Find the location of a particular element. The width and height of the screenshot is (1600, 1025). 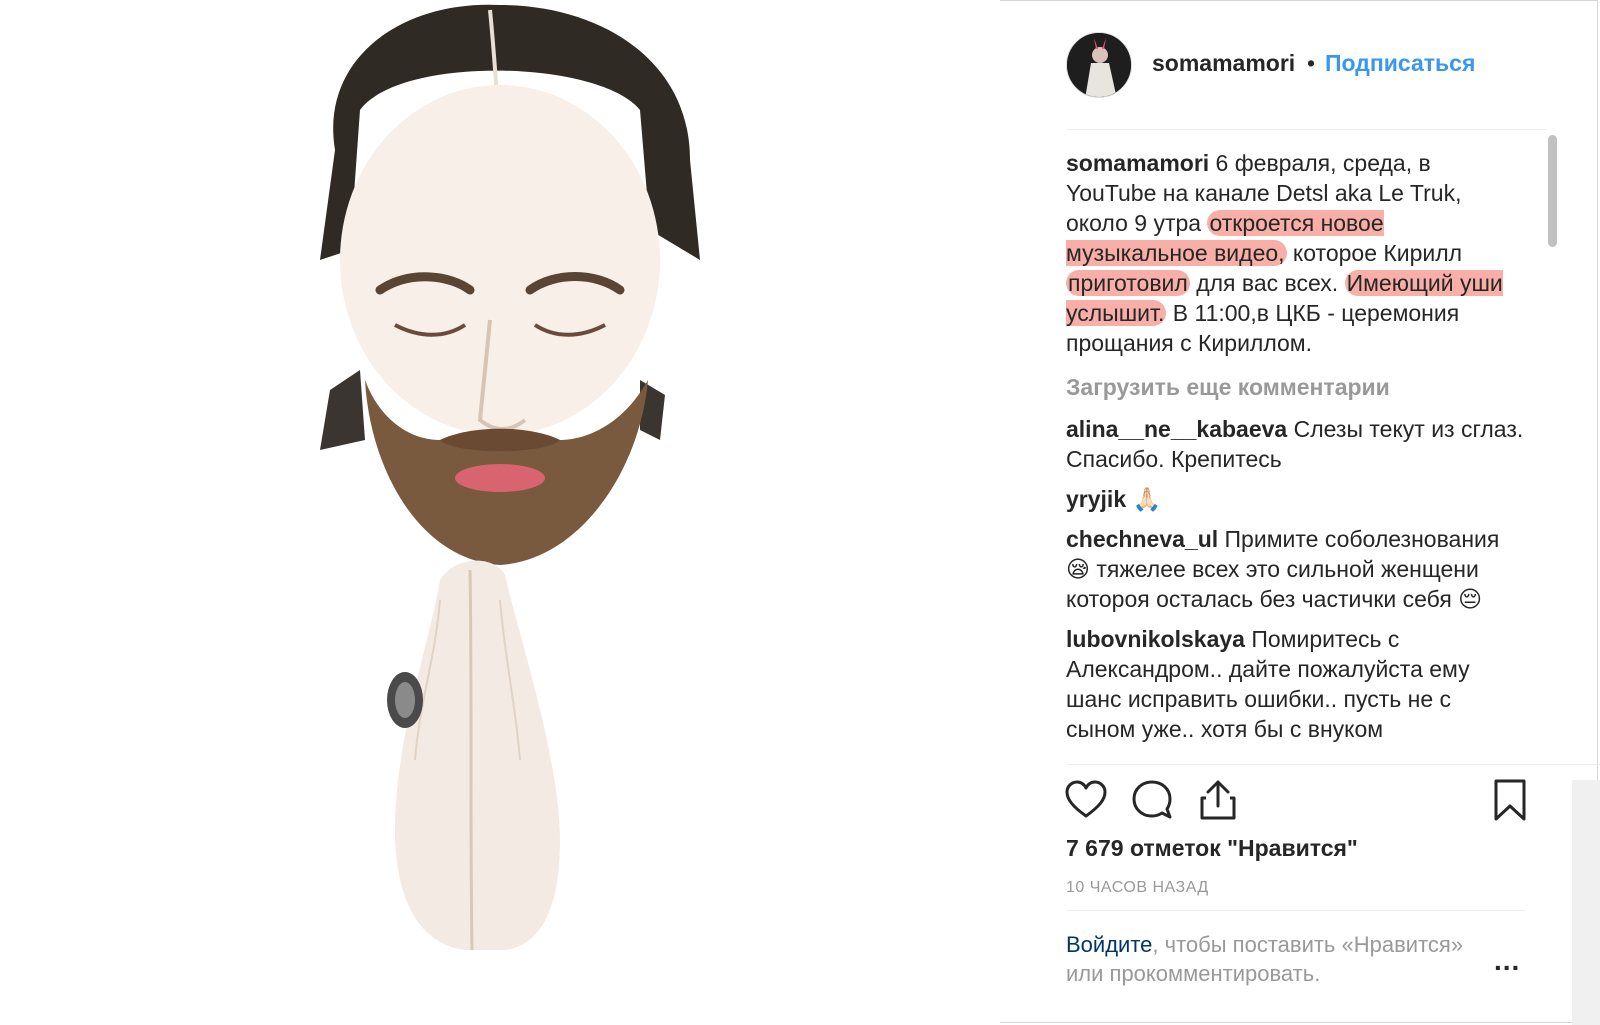

post-timestamp: 10 часов назад is located at coordinates (1137, 888).